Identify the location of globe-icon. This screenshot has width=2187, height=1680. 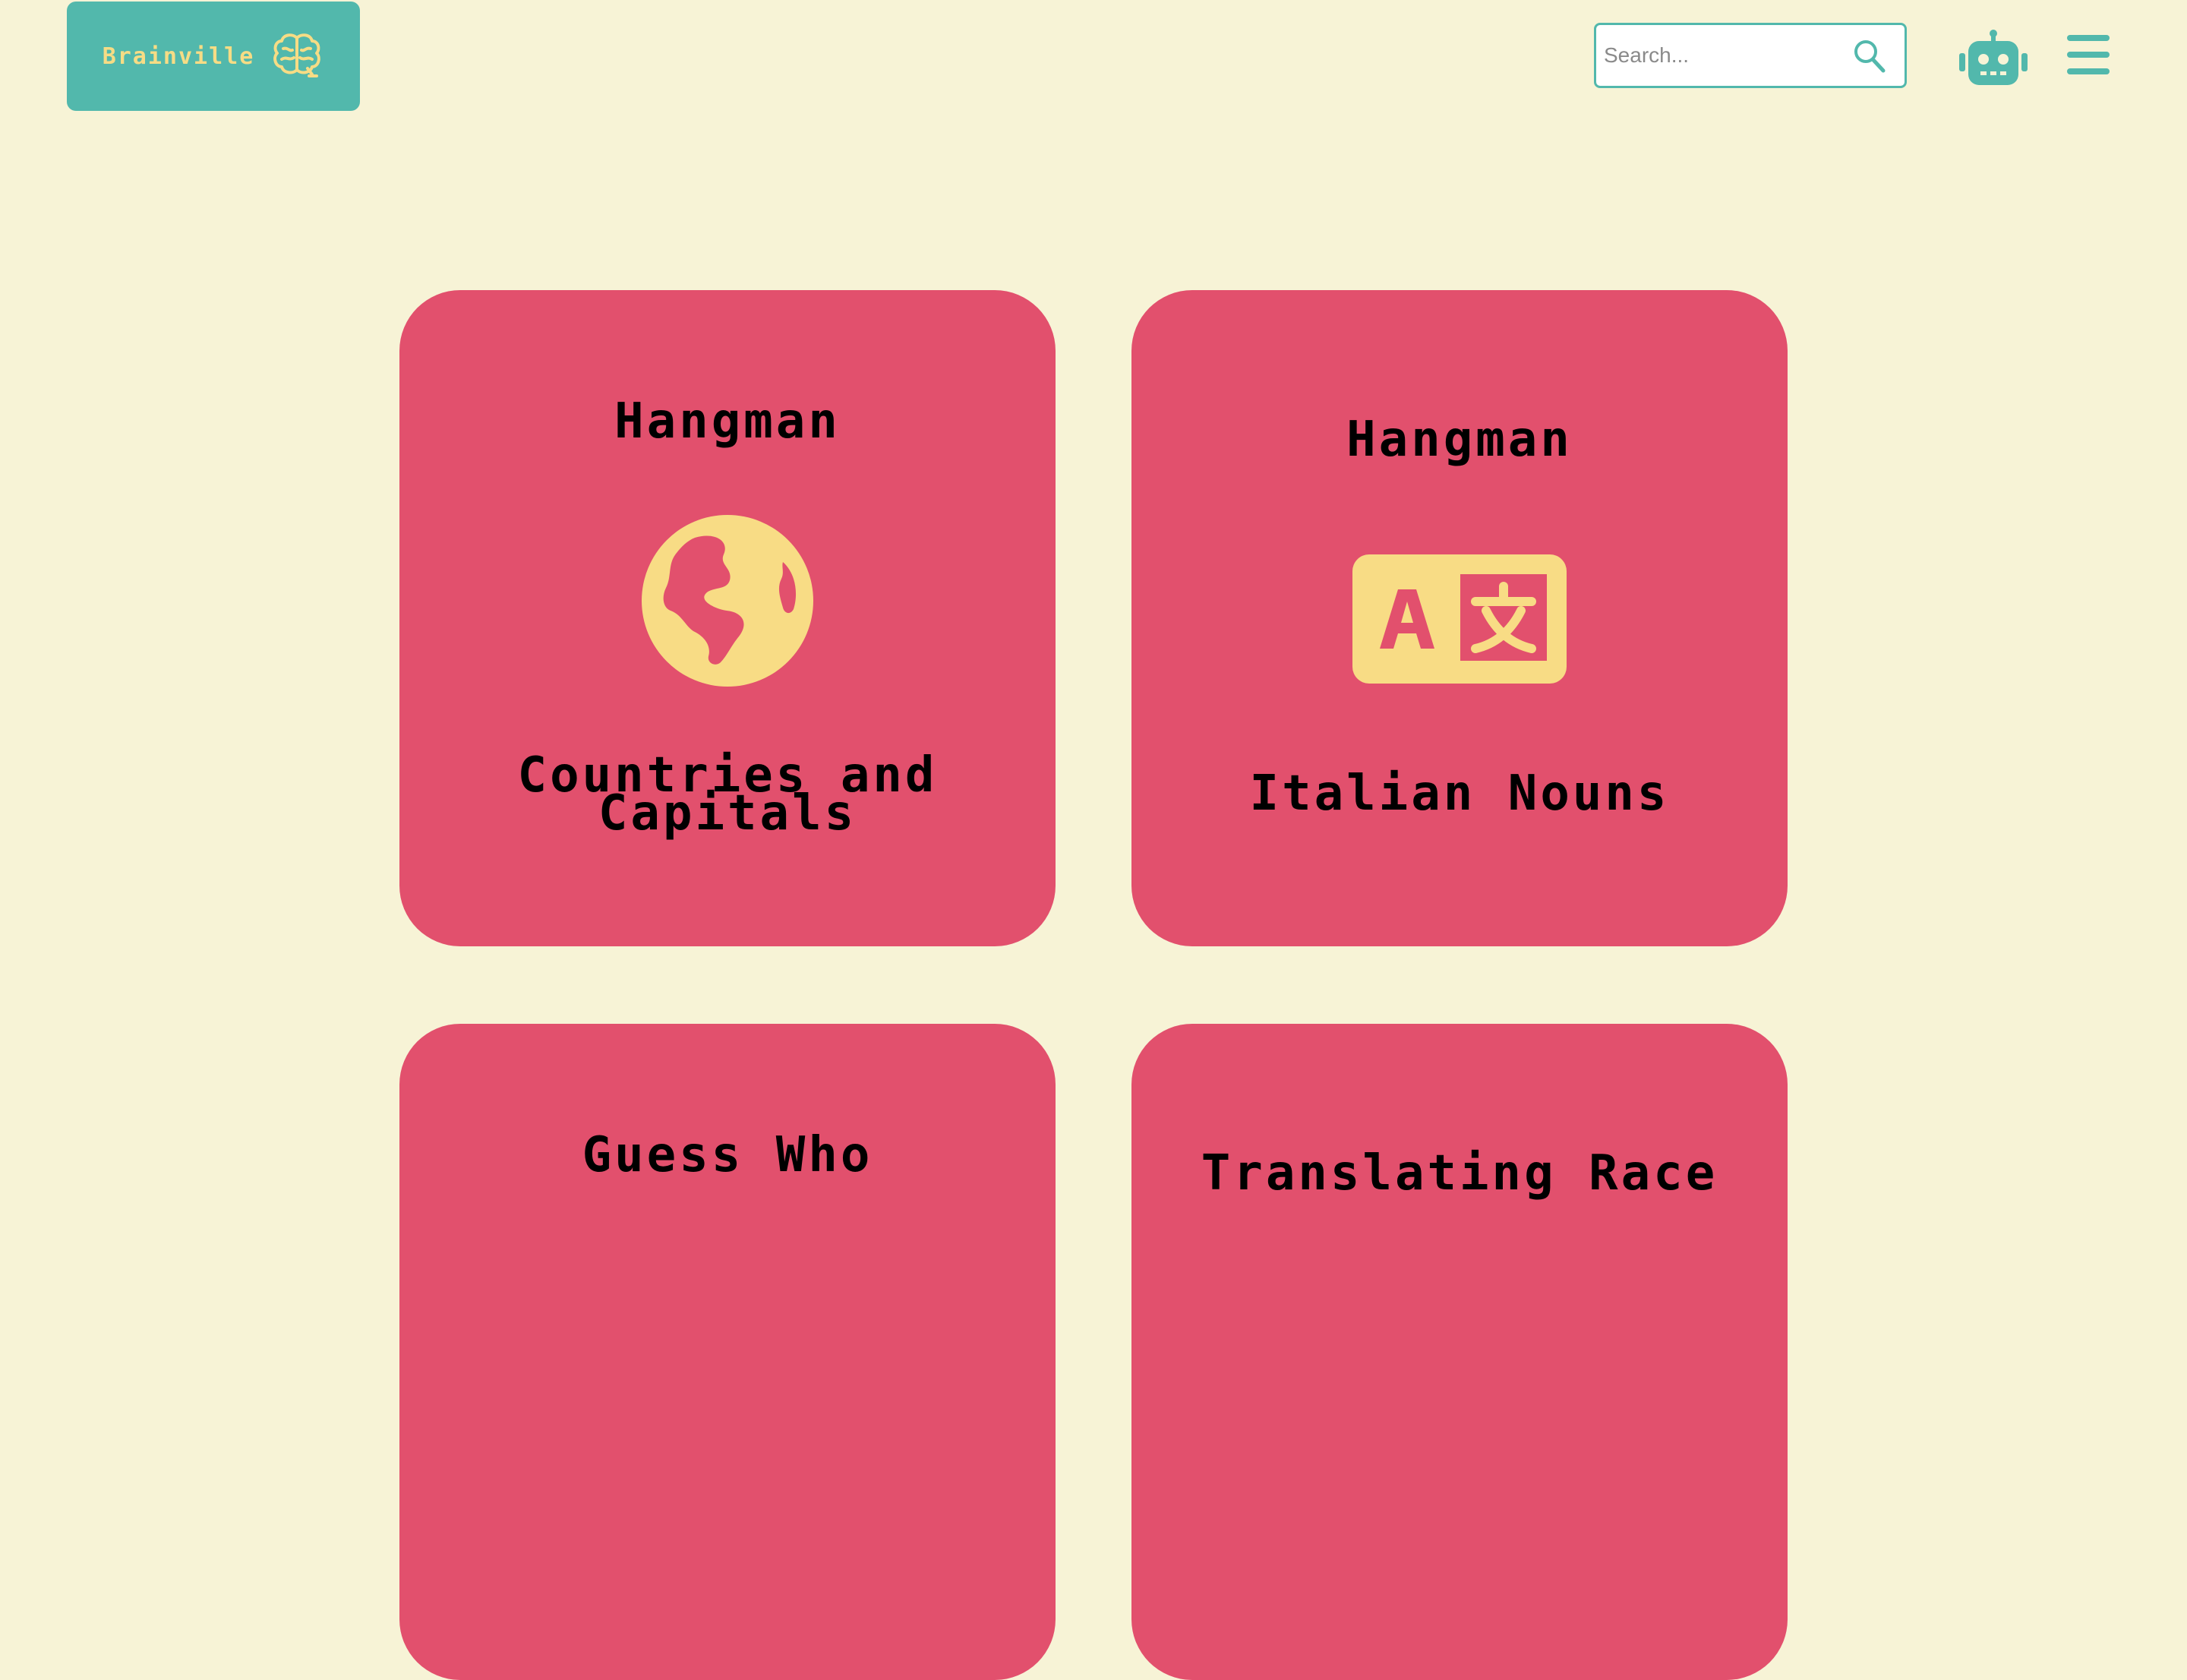
(727, 601).